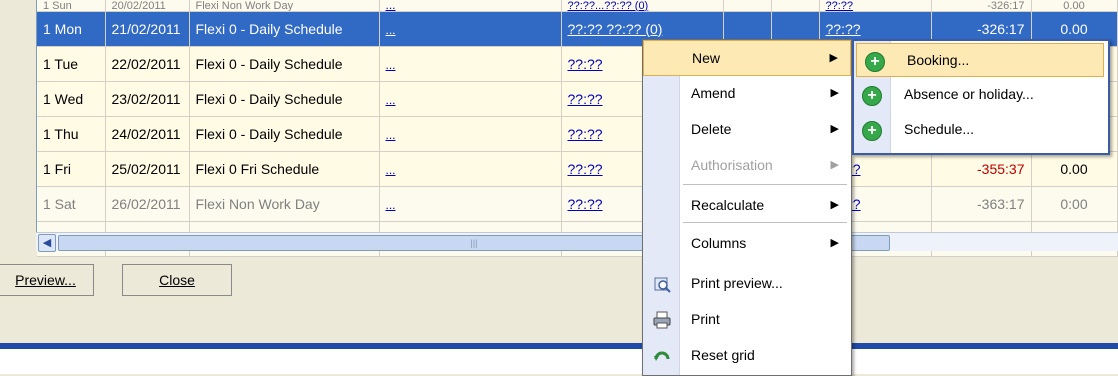 The height and width of the screenshot is (376, 1118). What do you see at coordinates (1074, 204) in the screenshot?
I see `value-cell: 0:00` at bounding box center [1074, 204].